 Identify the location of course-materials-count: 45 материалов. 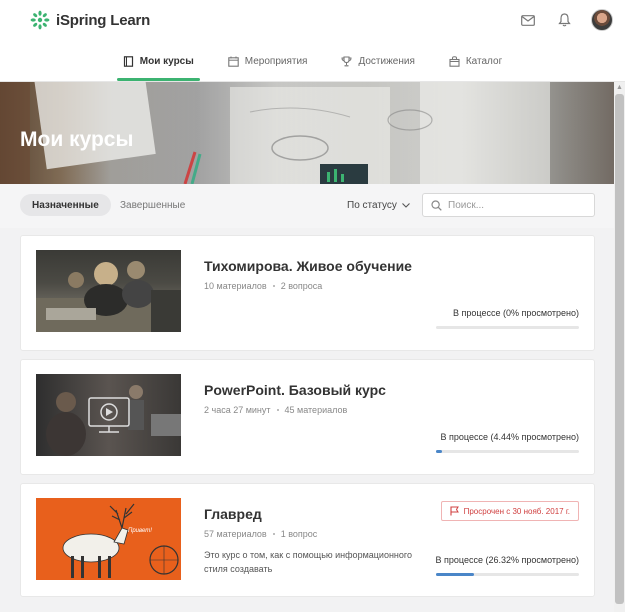
(316, 410).